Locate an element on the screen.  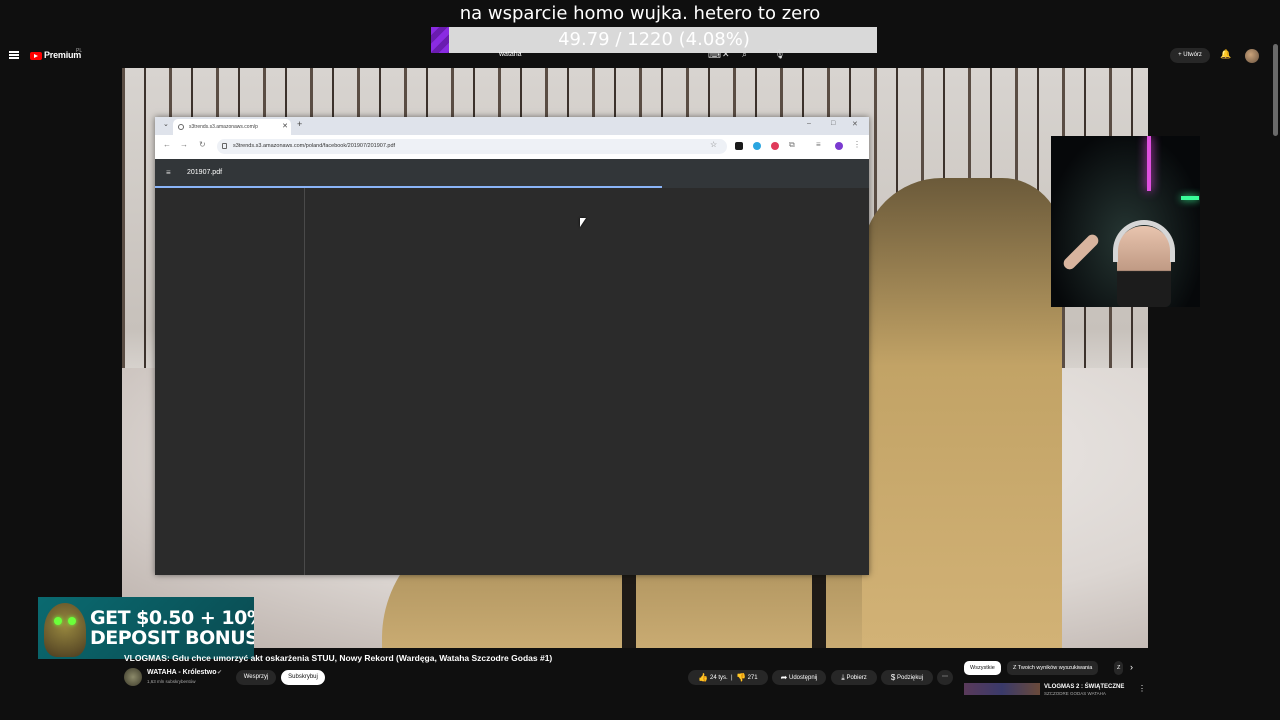
pdf-sidebar-menu-icon: ≡ is located at coordinates (168, 172).